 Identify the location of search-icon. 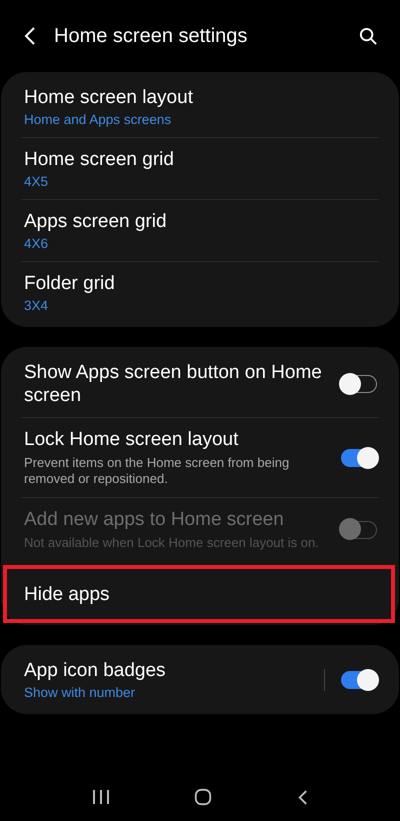
(368, 36).